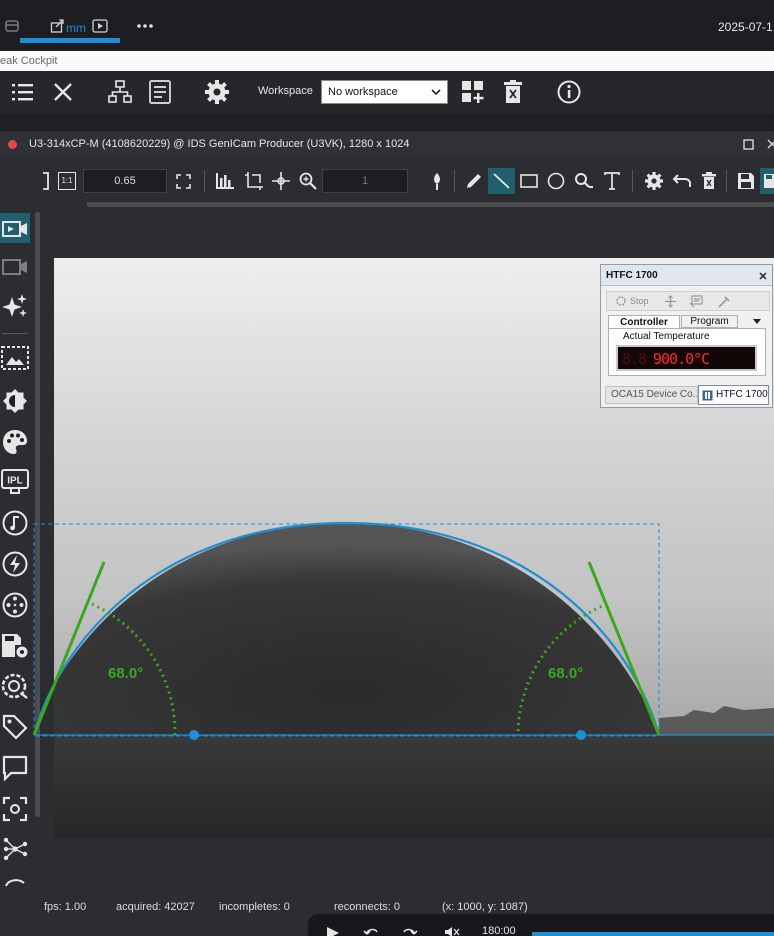  What do you see at coordinates (670, 301) in the screenshot?
I see `move-icon` at bounding box center [670, 301].